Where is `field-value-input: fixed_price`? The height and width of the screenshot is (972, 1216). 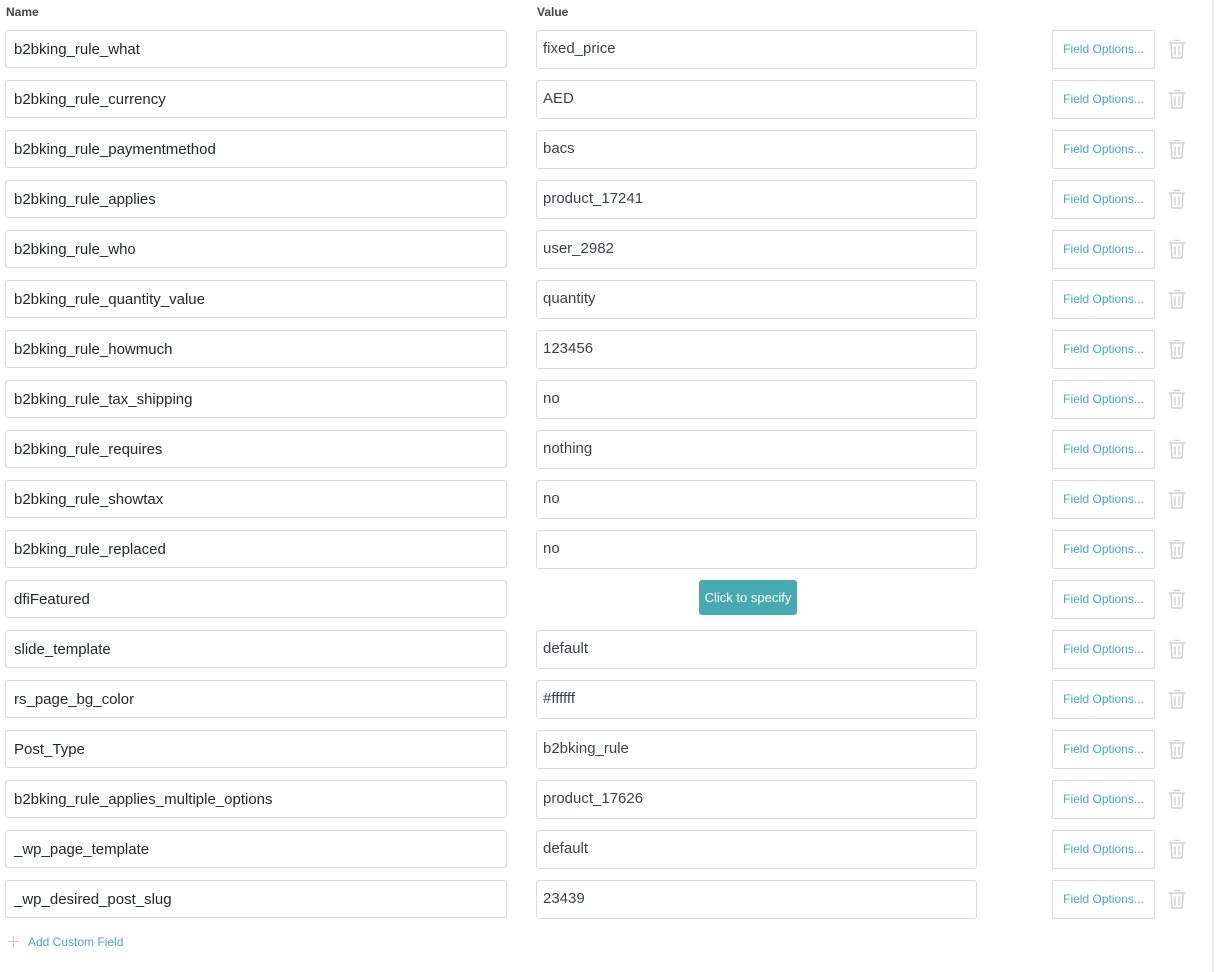 field-value-input: fixed_price is located at coordinates (756, 49).